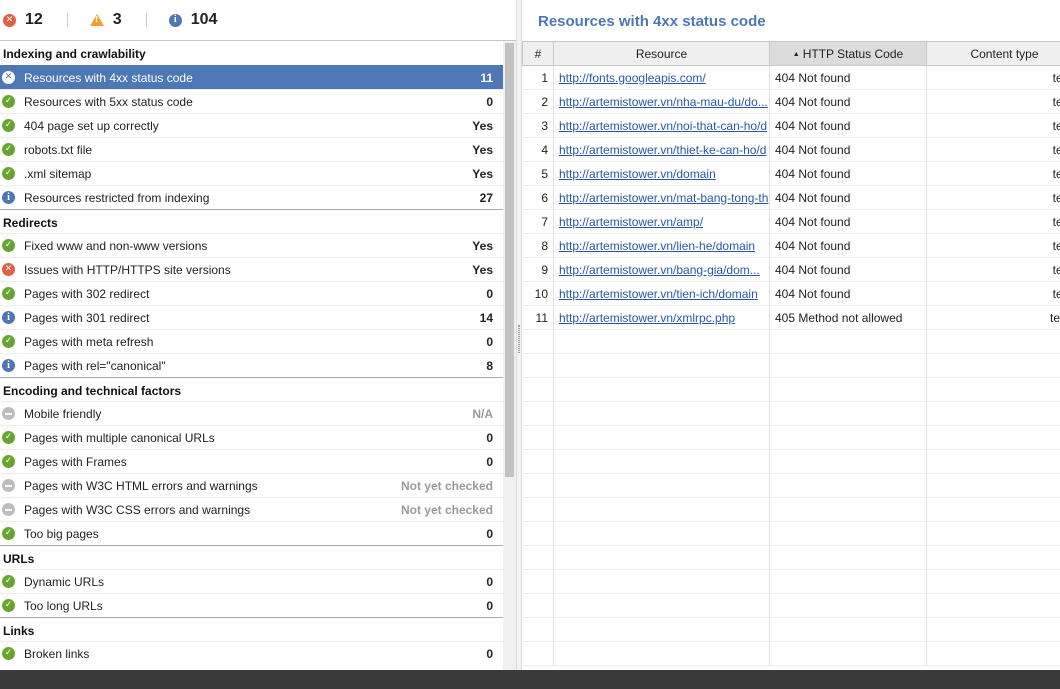 The image size is (1060, 689). Describe the element at coordinates (489, 341) in the screenshot. I see `audit-item-value: 0` at that location.